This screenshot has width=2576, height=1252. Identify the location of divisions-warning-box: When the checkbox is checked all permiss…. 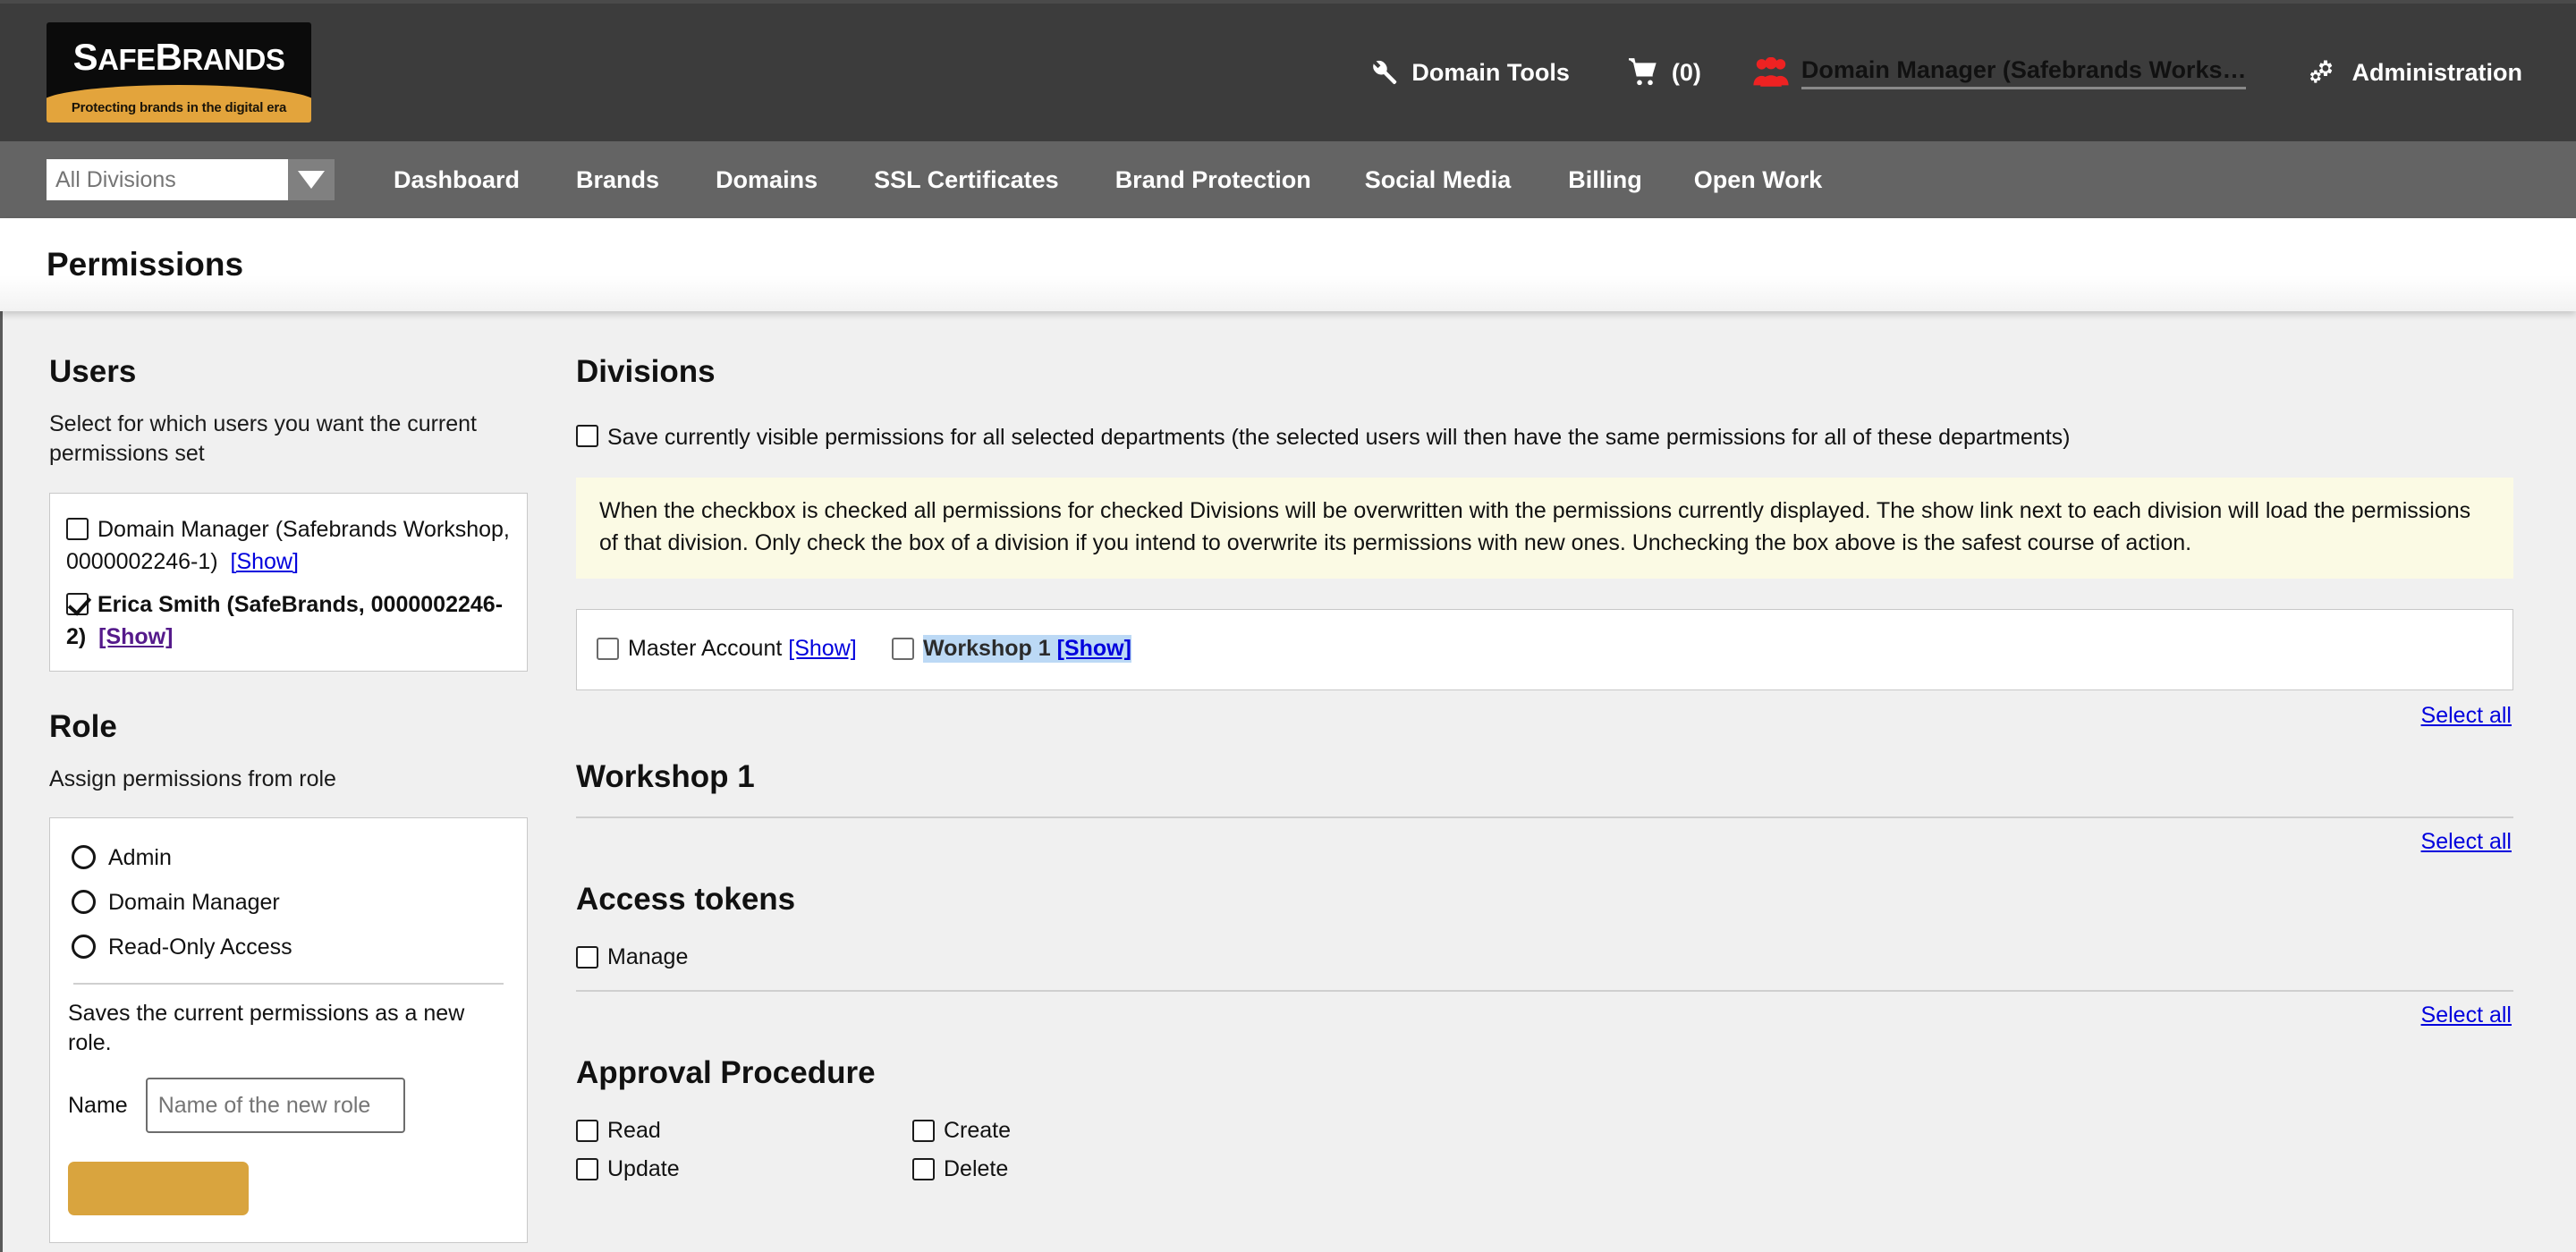
(1544, 528).